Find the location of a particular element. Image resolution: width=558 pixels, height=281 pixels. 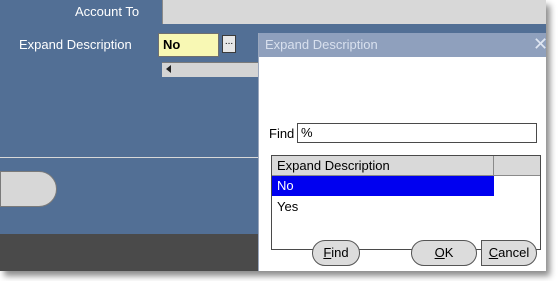

scroll-left-arrow-icon is located at coordinates (168, 69).